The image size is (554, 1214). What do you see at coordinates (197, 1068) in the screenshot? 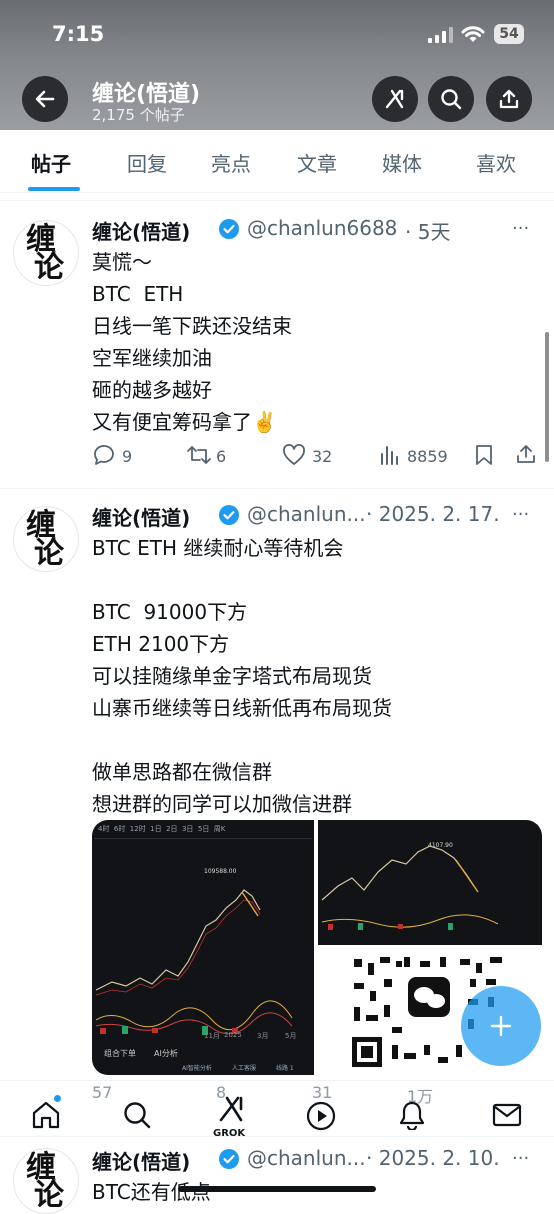
I see `chart-footer-item: AI智能分析` at bounding box center [197, 1068].